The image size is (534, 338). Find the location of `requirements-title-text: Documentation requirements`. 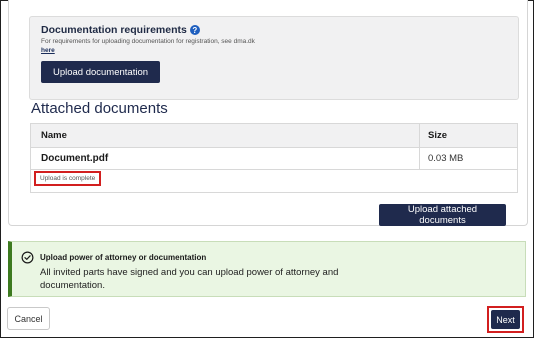

requirements-title-text: Documentation requirements is located at coordinates (114, 30).